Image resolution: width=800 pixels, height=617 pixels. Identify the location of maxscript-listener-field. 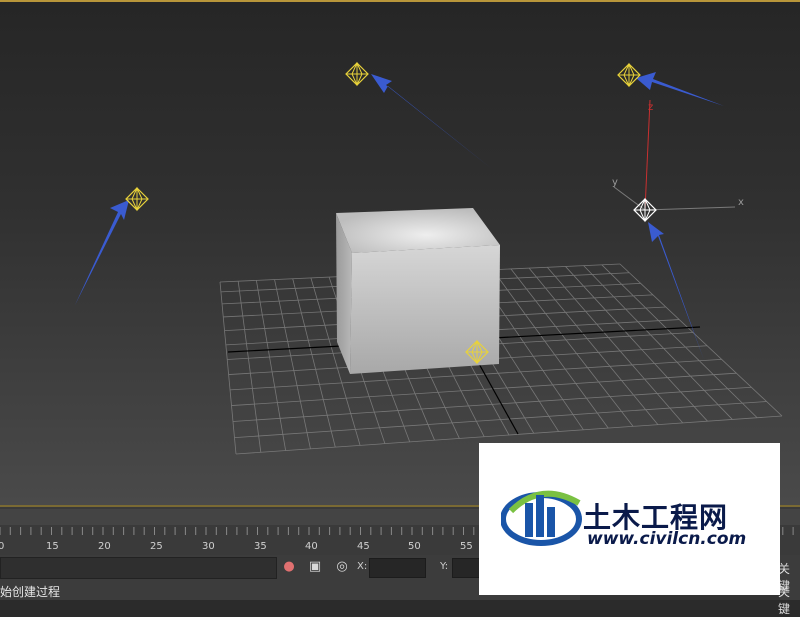
(138, 568).